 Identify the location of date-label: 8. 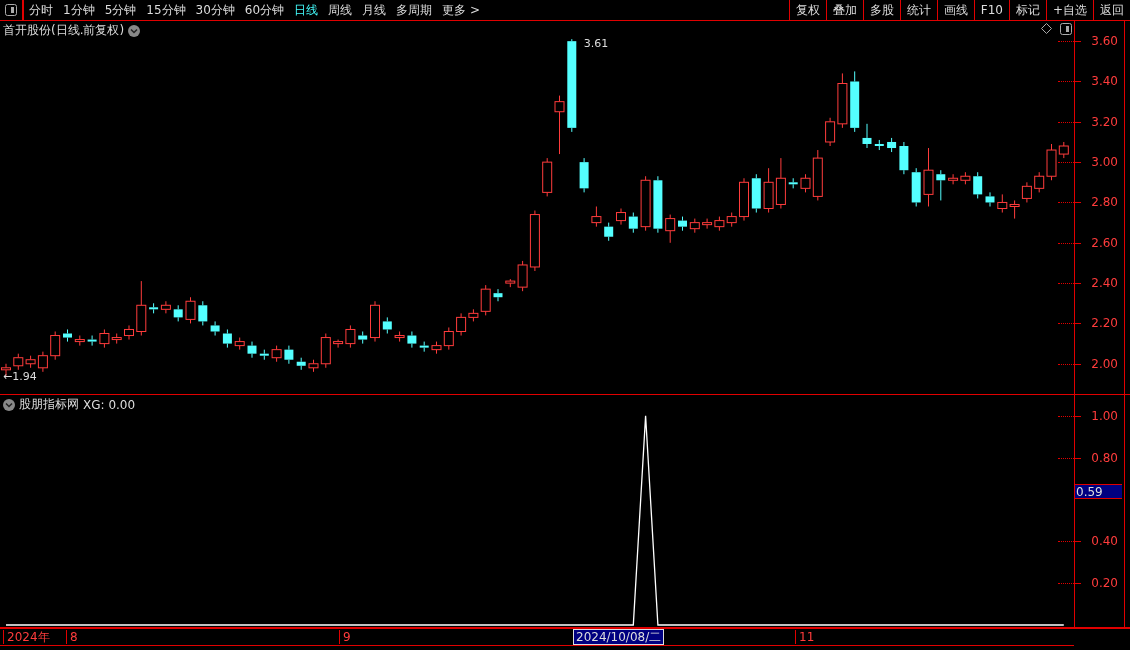
(72, 637).